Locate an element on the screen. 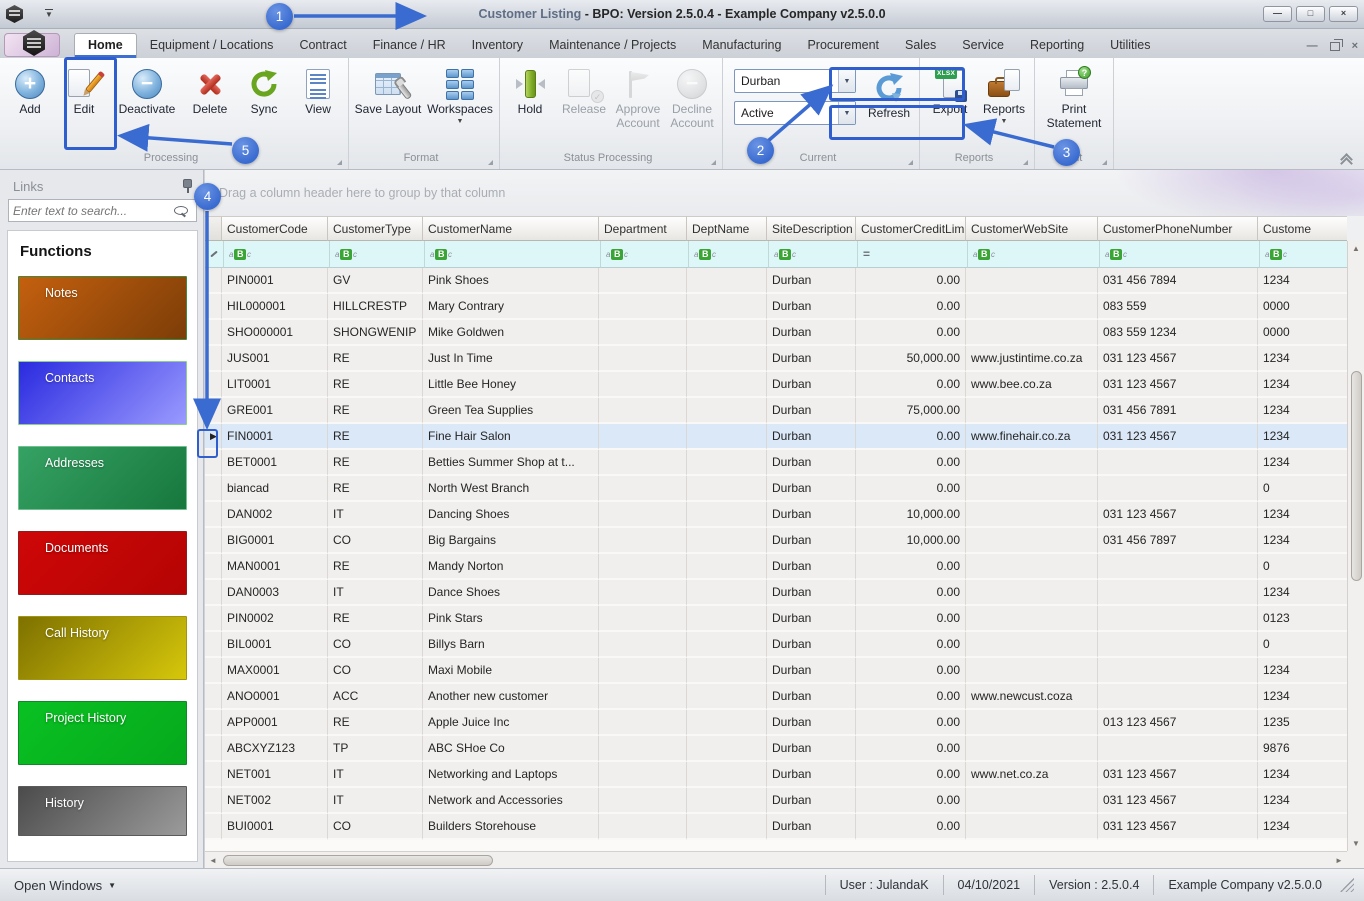  search-input is located at coordinates (91, 210).